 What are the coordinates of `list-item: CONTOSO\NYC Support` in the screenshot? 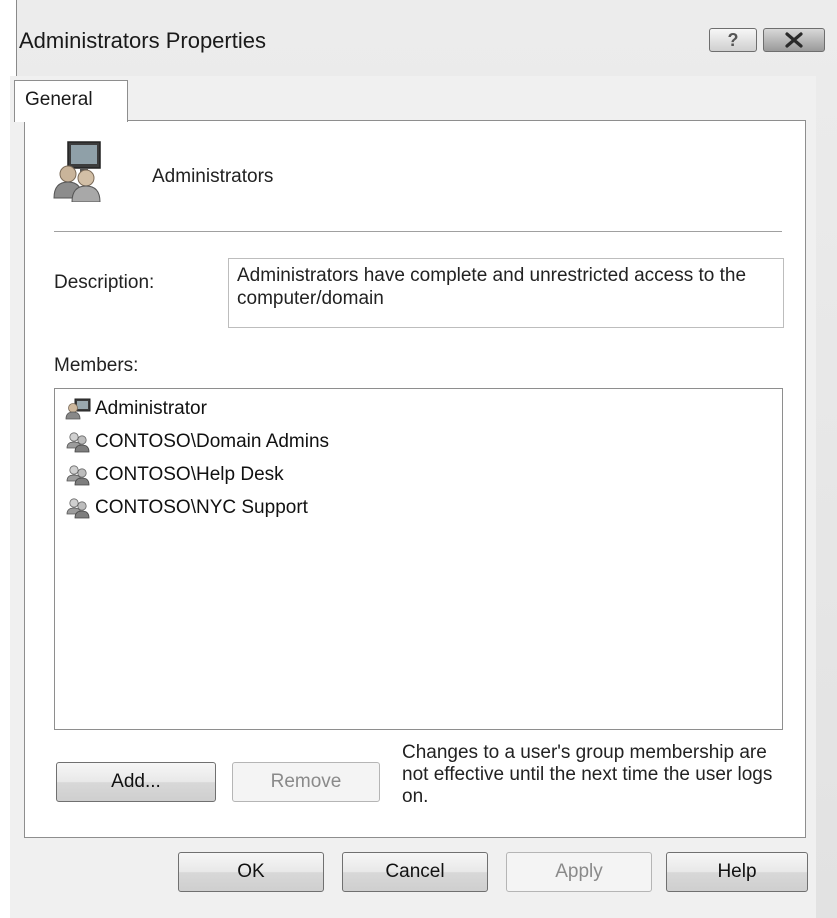 It's located at (186, 508).